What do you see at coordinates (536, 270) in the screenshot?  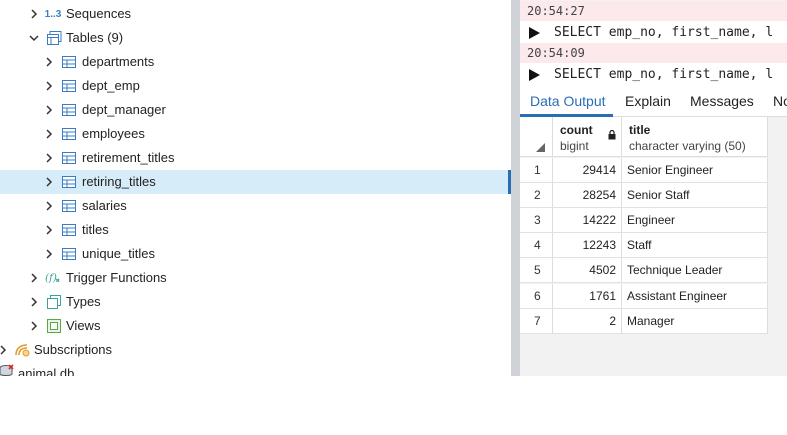 I see `row-number: 5` at bounding box center [536, 270].